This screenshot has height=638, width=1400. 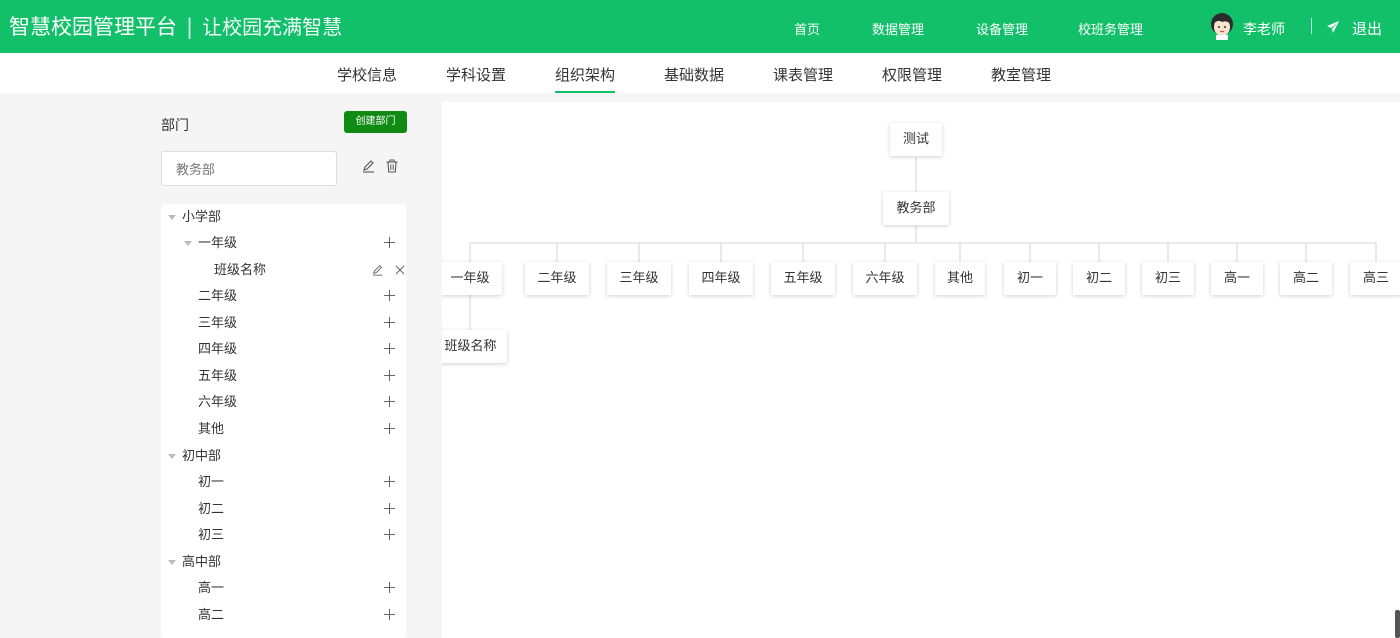 What do you see at coordinates (211, 482) in the screenshot?
I see `tree-node-label: 初一` at bounding box center [211, 482].